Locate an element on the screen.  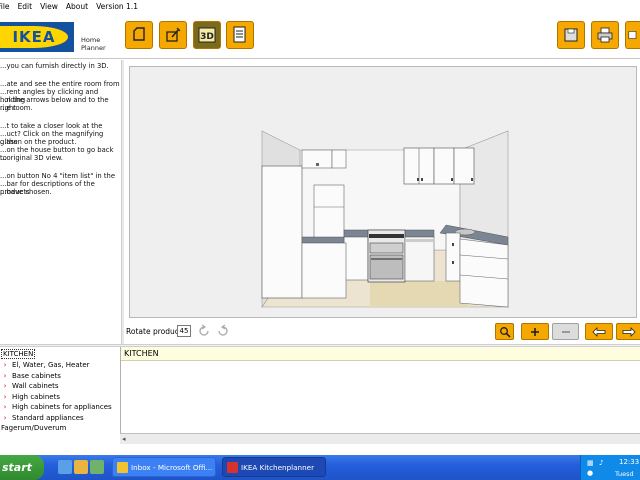
print-icon is located at coordinates (605, 35).